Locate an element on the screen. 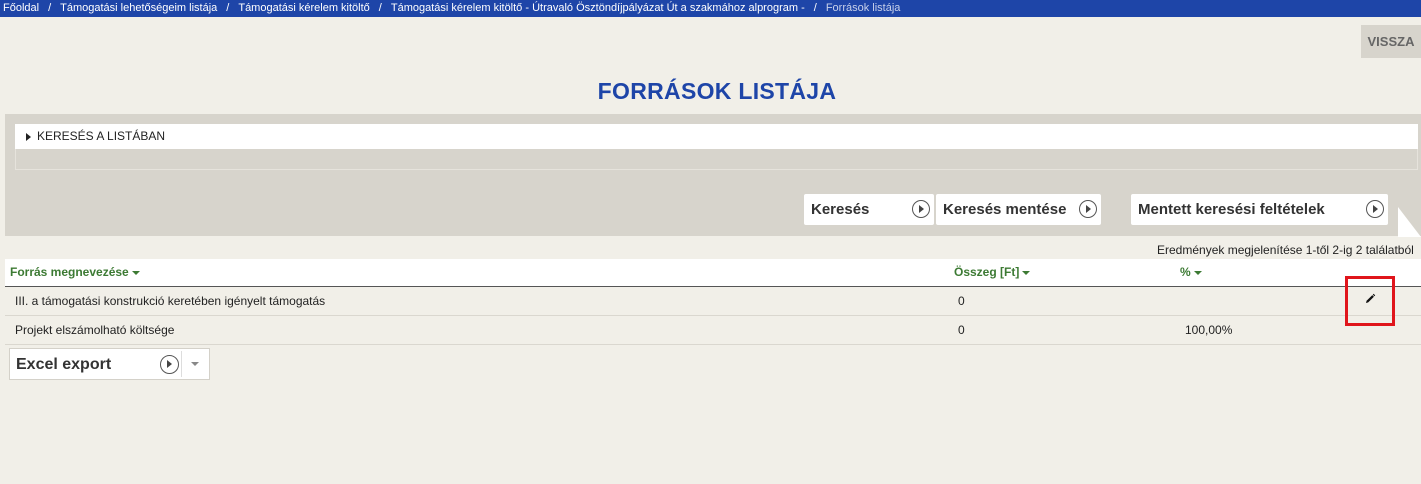 This screenshot has width=1421, height=484. column-header-name: Forrás megnevezése is located at coordinates (75, 272).